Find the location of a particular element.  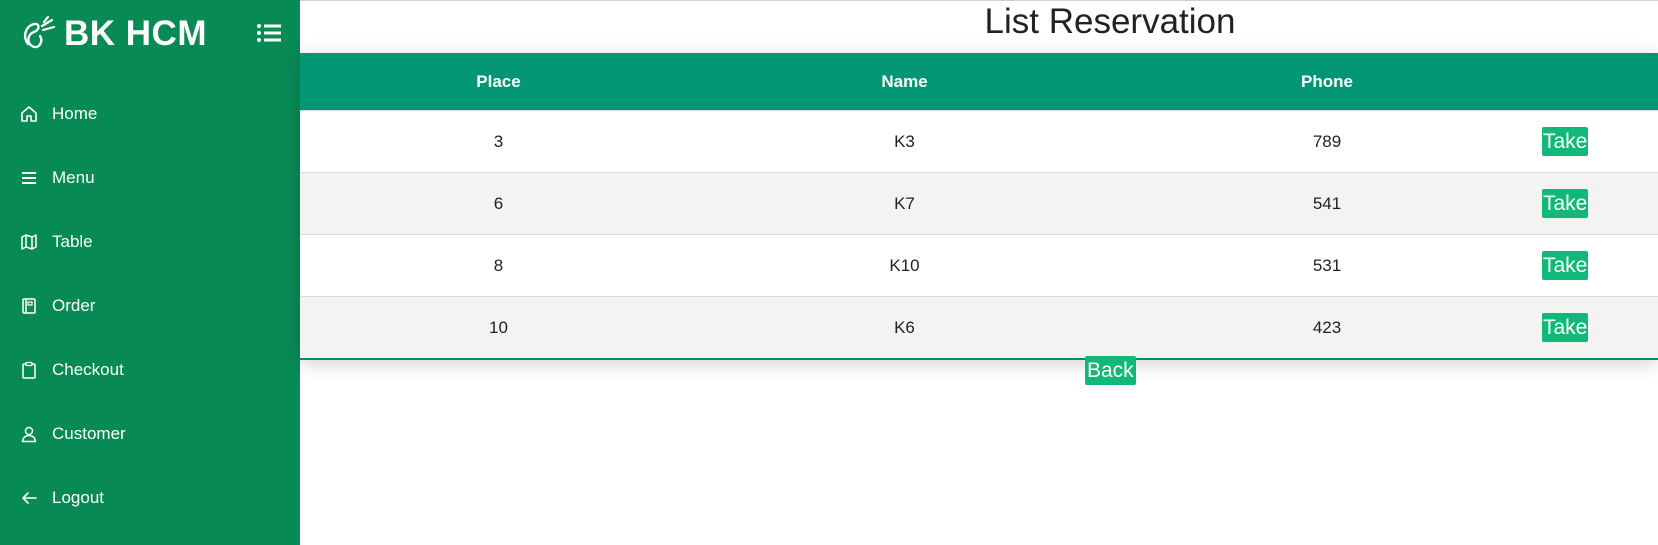

sidebar-item-home: Home is located at coordinates (150, 114).